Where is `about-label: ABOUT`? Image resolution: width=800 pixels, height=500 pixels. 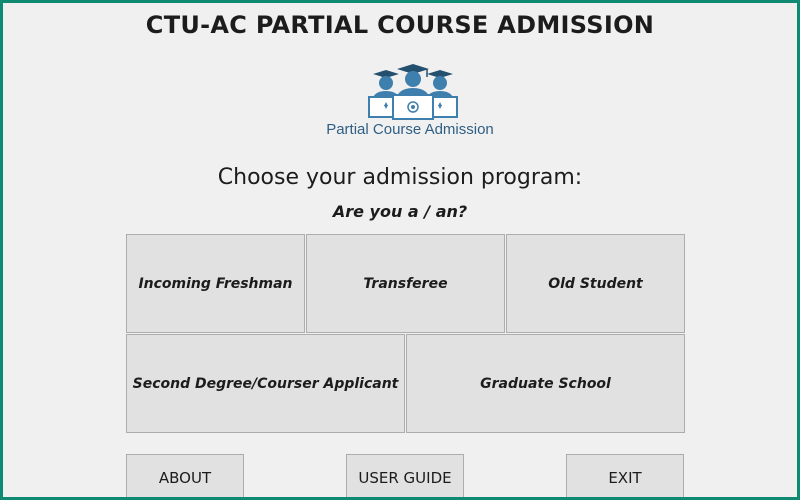 about-label: ABOUT is located at coordinates (185, 478).